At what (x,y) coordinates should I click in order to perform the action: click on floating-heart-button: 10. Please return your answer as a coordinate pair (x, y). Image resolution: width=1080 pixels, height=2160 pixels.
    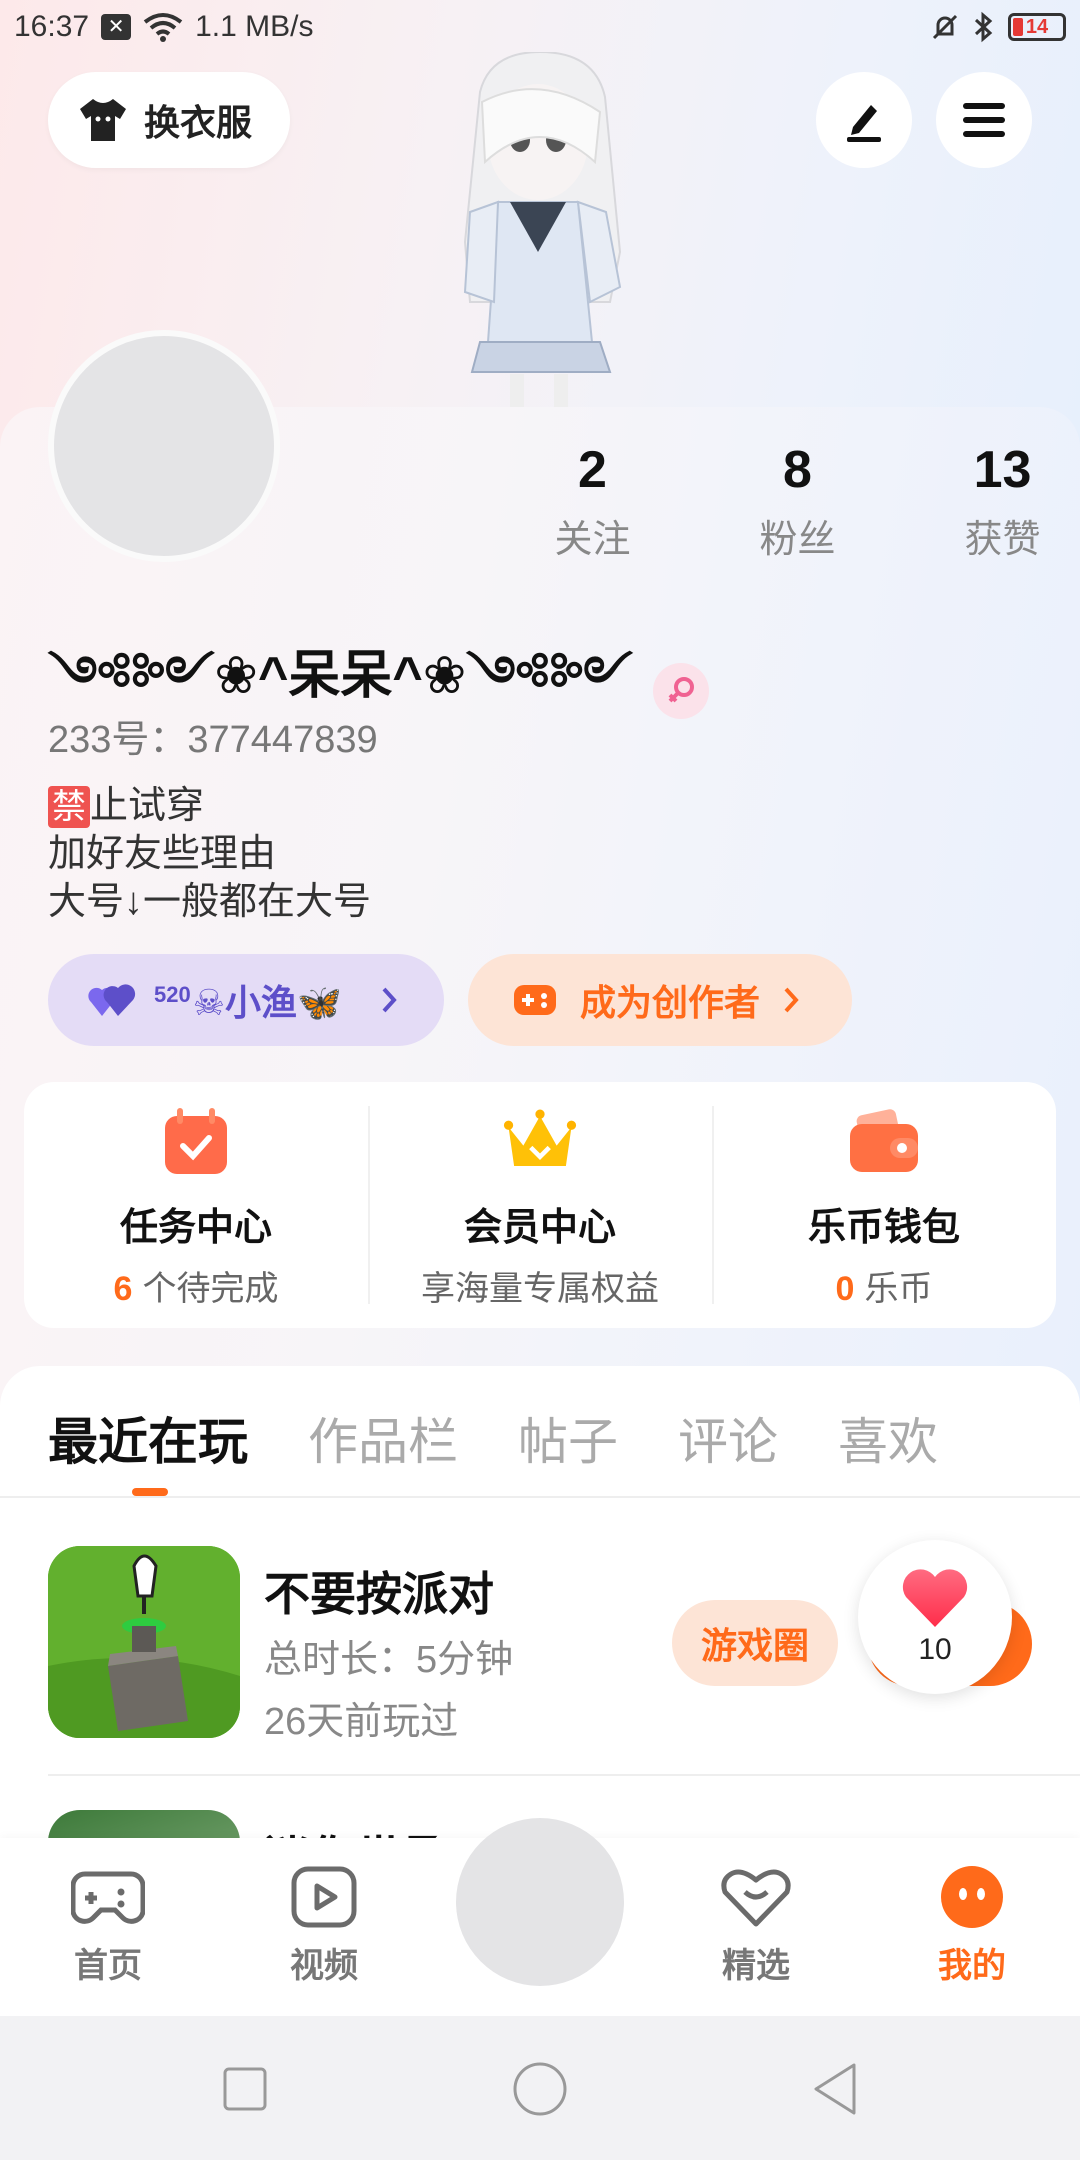
    Looking at the image, I should click on (935, 1617).